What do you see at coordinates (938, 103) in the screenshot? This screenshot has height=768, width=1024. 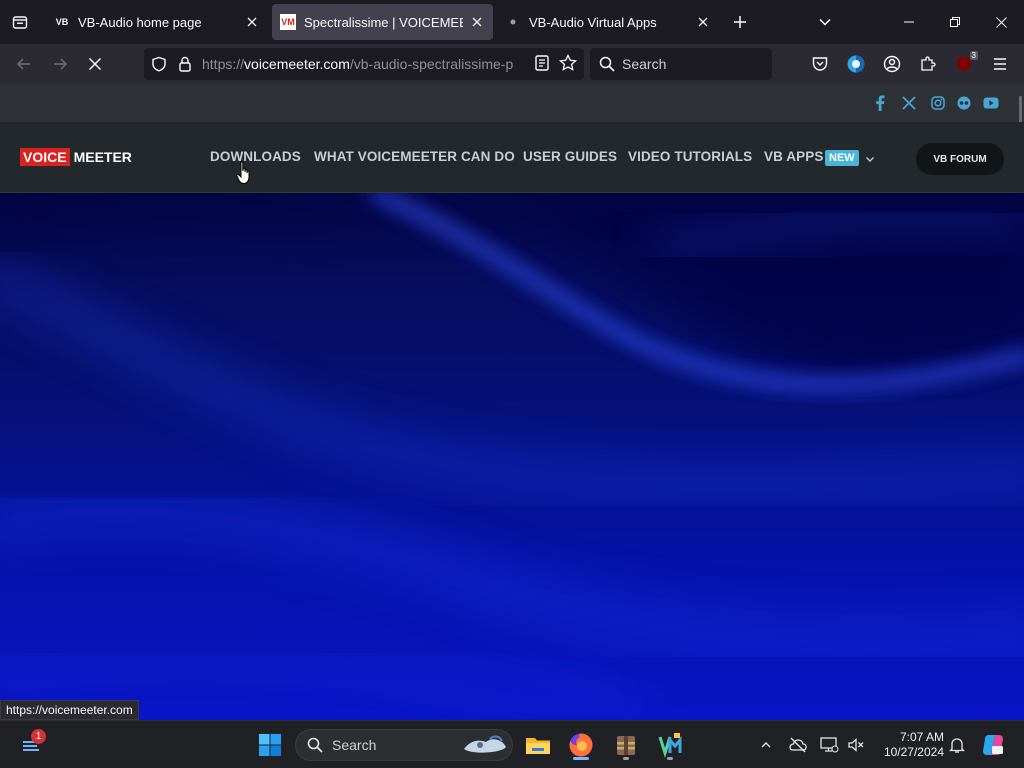 I see `instagram-icon` at bounding box center [938, 103].